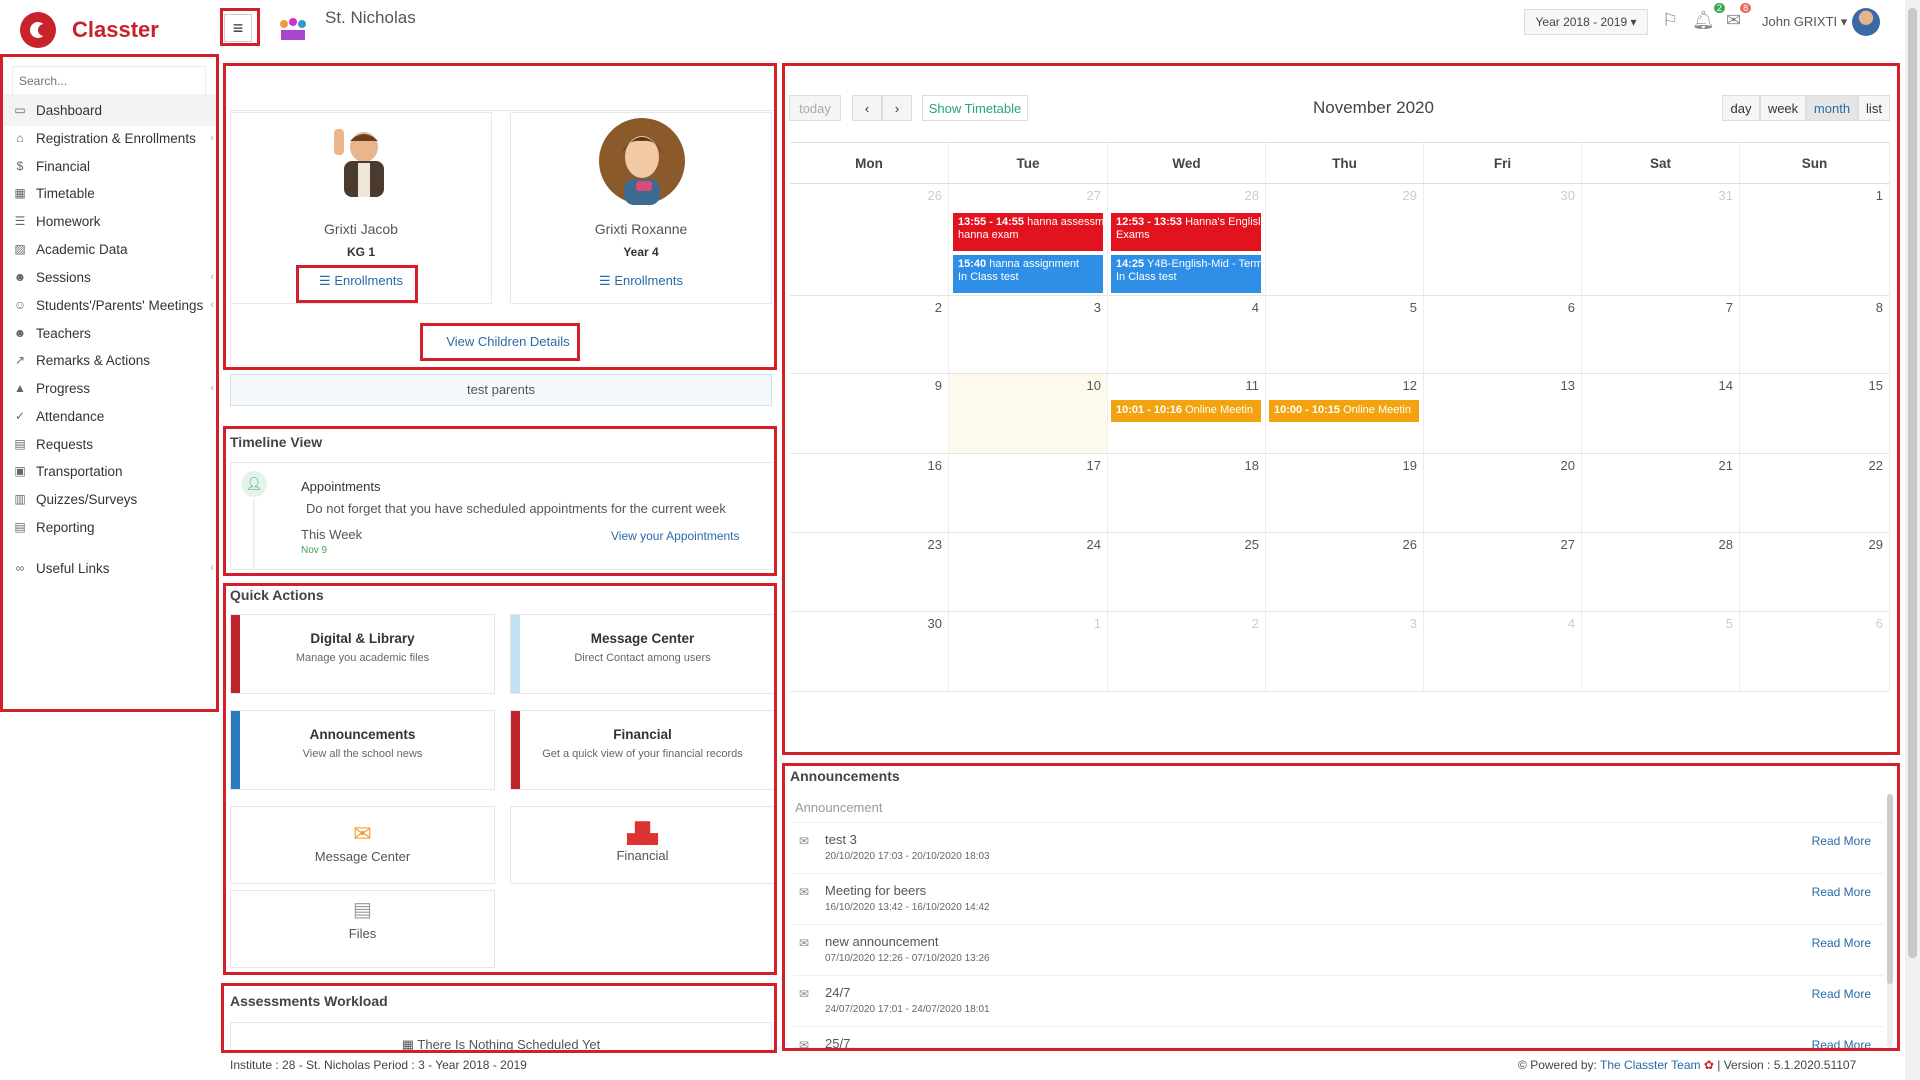 The height and width of the screenshot is (1080, 1920). Describe the element at coordinates (362, 845) in the screenshot. I see `message-center-tile: ✉ Message Center` at that location.